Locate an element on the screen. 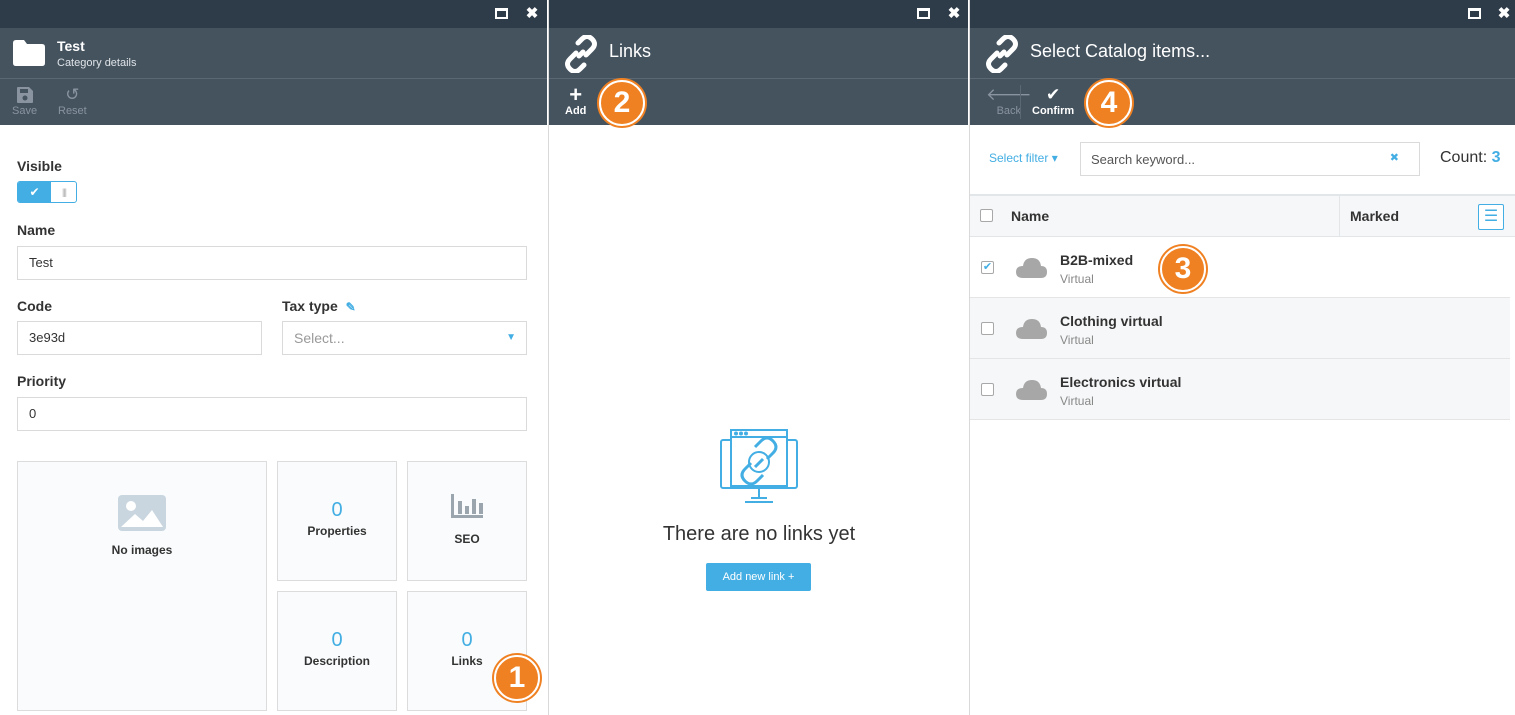 Image resolution: width=1515 pixels, height=715 pixels. no-images-label: No images is located at coordinates (142, 550).